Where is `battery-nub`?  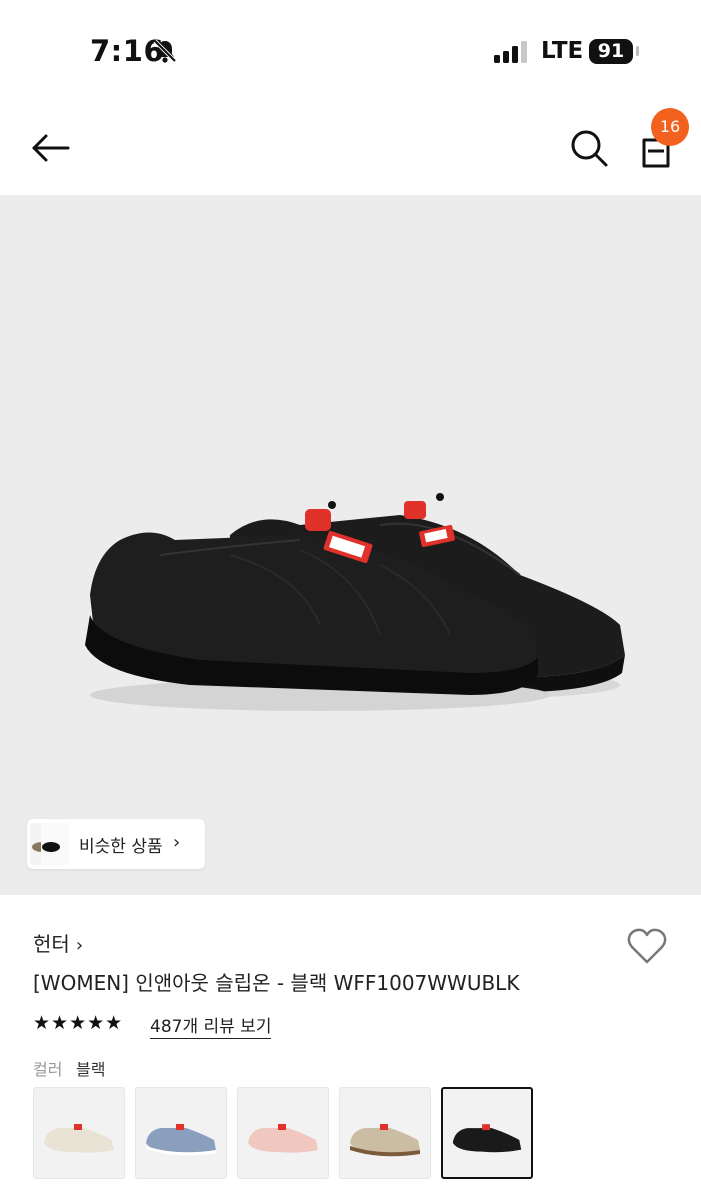 battery-nub is located at coordinates (637, 51).